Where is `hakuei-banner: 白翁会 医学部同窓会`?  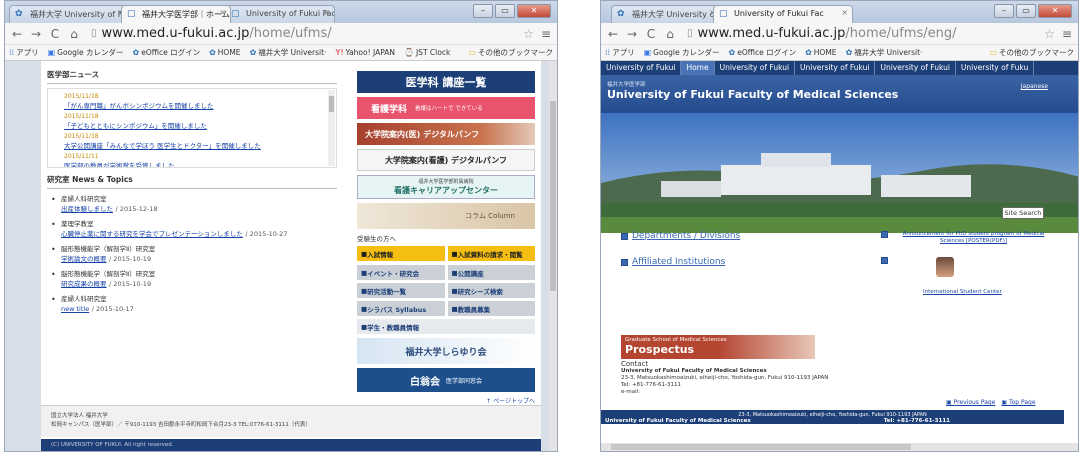
hakuei-banner: 白翁会 医学部同窓会 is located at coordinates (446, 380).